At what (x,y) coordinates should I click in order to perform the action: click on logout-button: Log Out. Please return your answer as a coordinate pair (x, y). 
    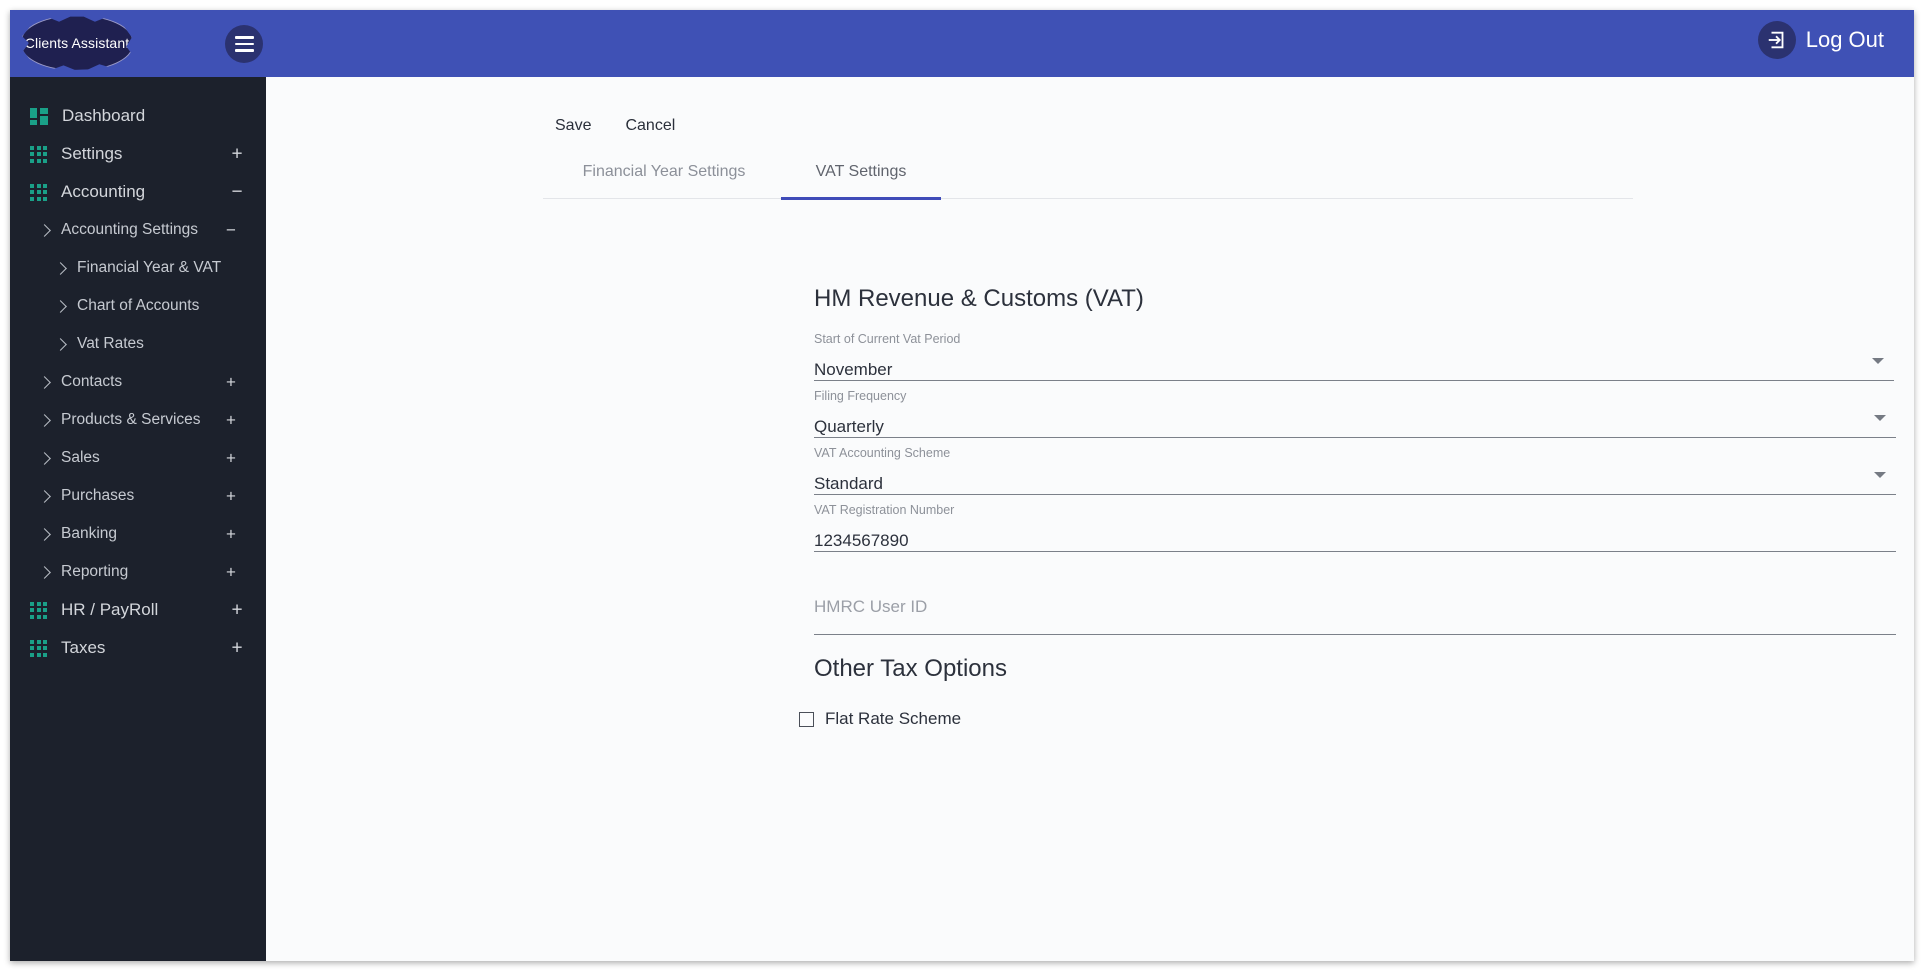
    Looking at the image, I should click on (1820, 40).